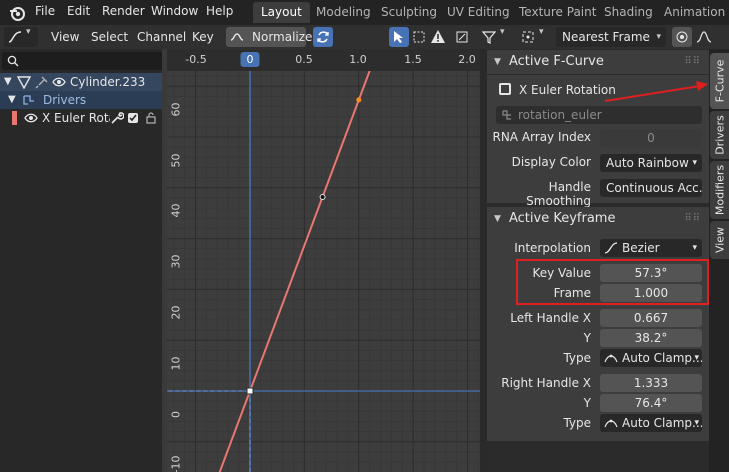 Image resolution: width=729 pixels, height=472 pixels. I want to click on annotation-arrow-icon, so click(652, 93).